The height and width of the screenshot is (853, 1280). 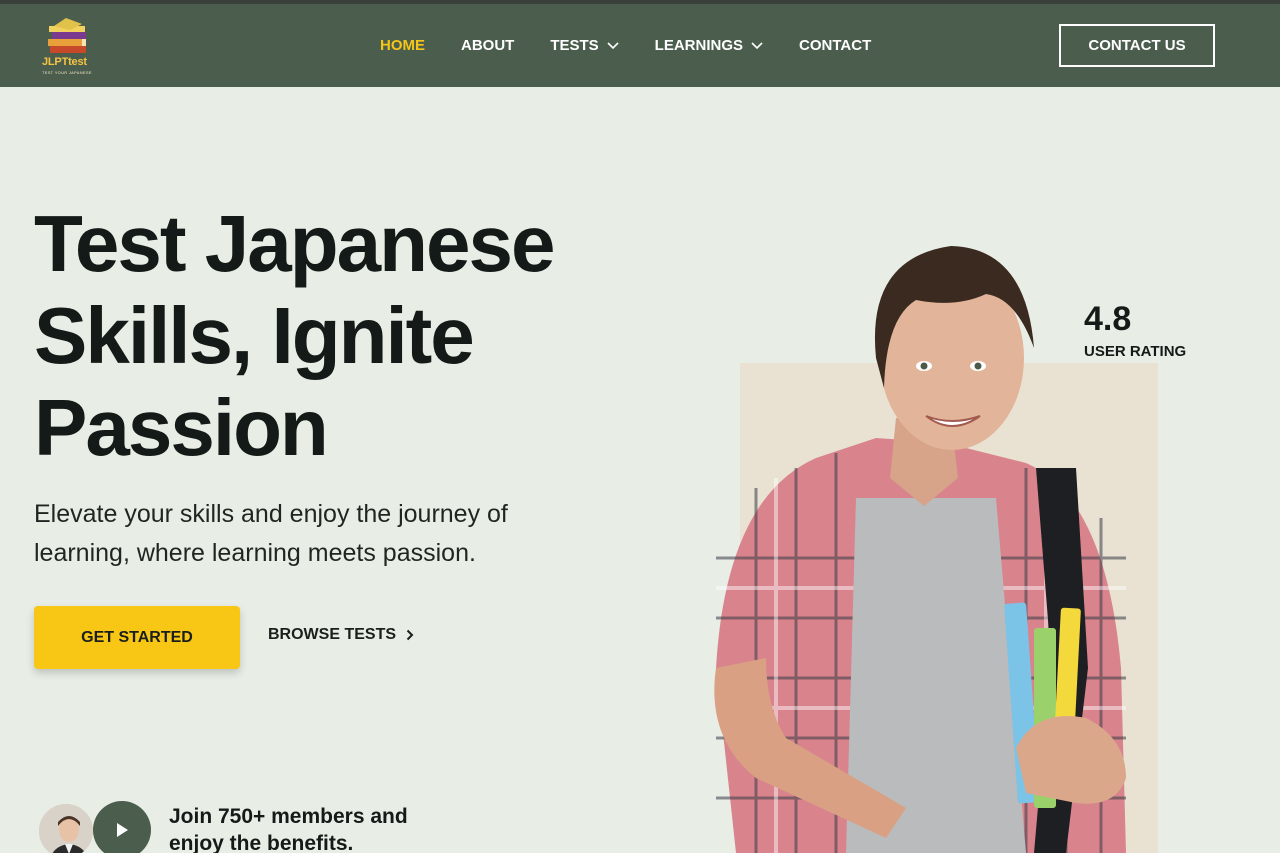 What do you see at coordinates (410, 635) in the screenshot?
I see `chevron-right-icon` at bounding box center [410, 635].